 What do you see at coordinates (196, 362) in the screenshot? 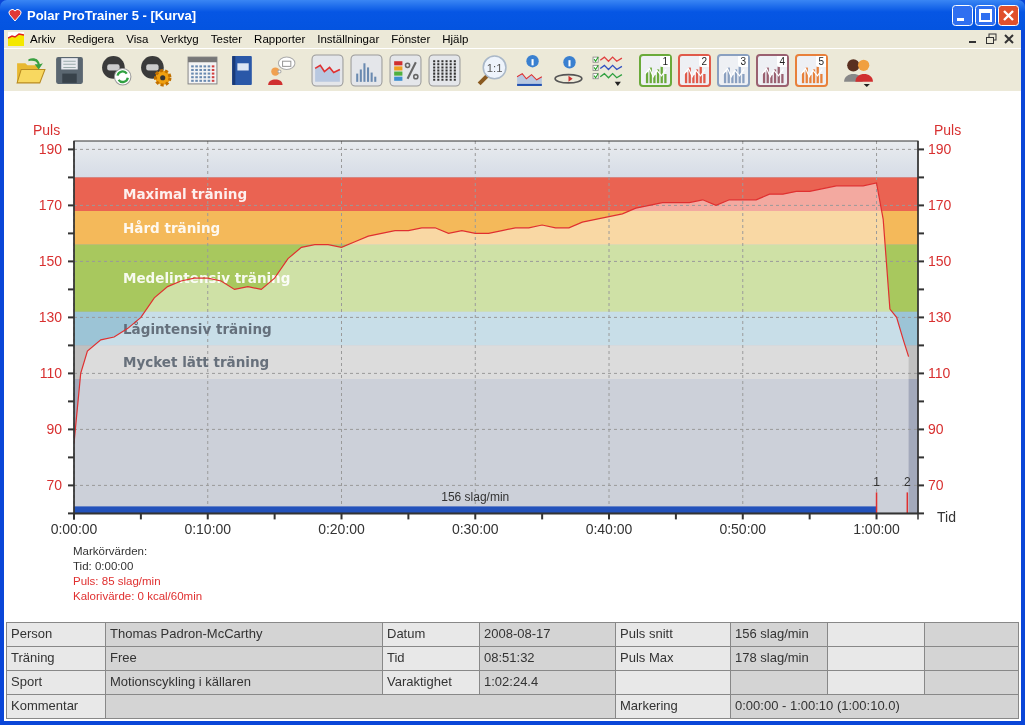
I see `zone-label: Mycket lätt träning` at bounding box center [196, 362].